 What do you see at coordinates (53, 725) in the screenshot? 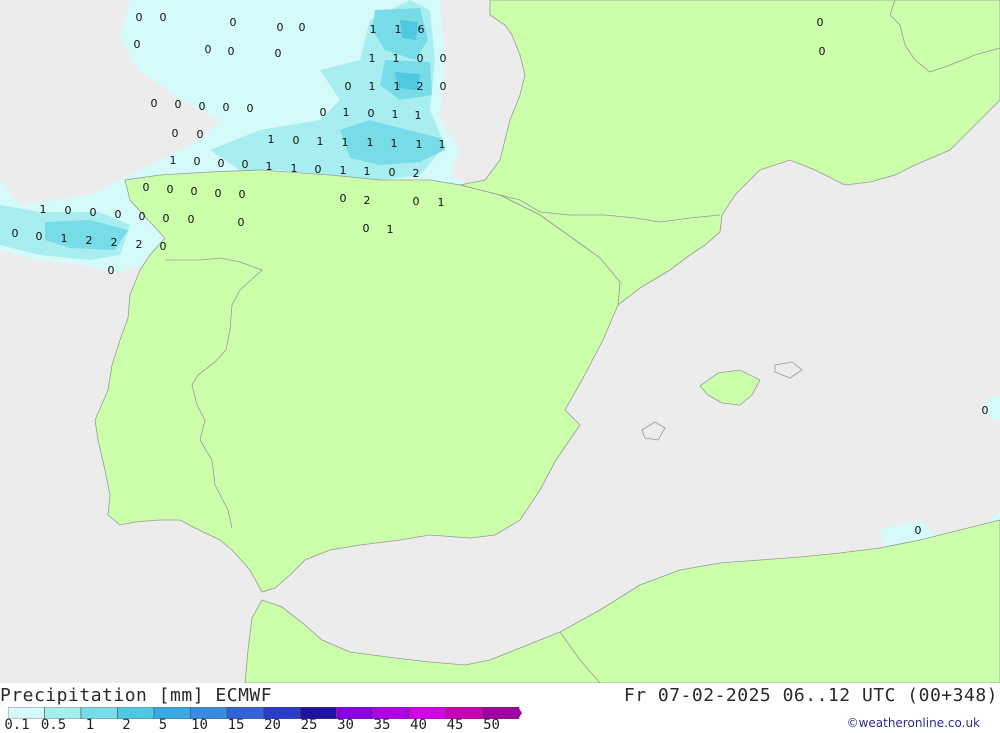
I see `legend-tick-label: 0.5` at bounding box center [53, 725].